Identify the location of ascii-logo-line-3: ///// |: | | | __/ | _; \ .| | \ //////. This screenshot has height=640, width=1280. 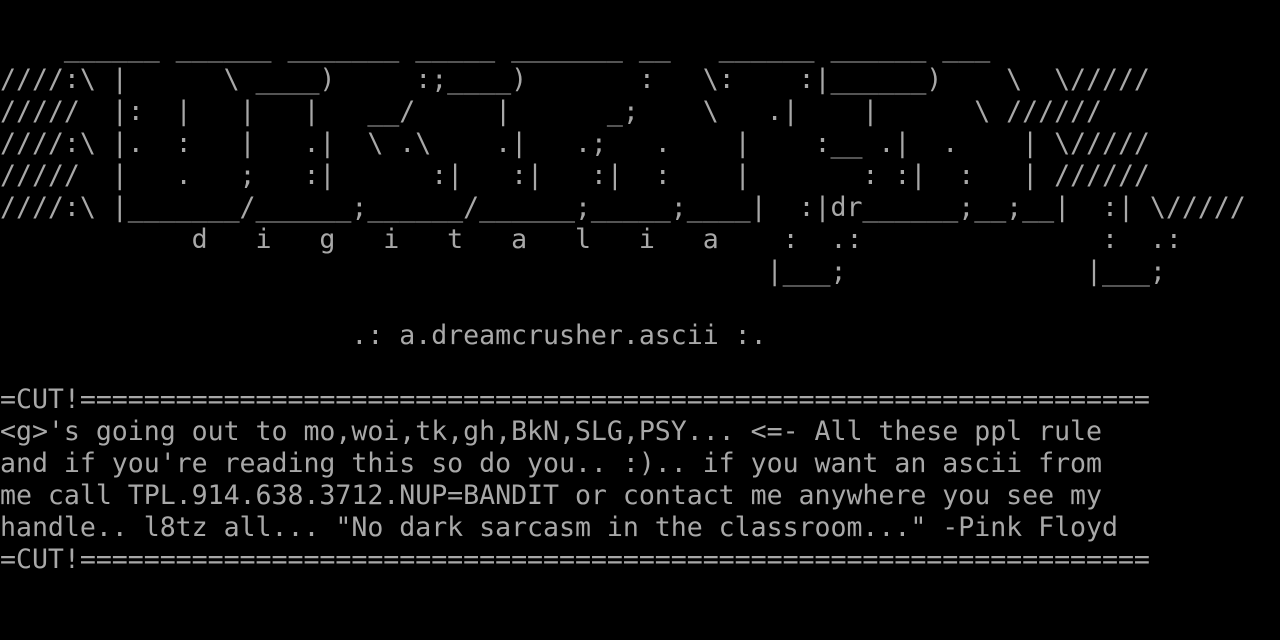
(551, 111).